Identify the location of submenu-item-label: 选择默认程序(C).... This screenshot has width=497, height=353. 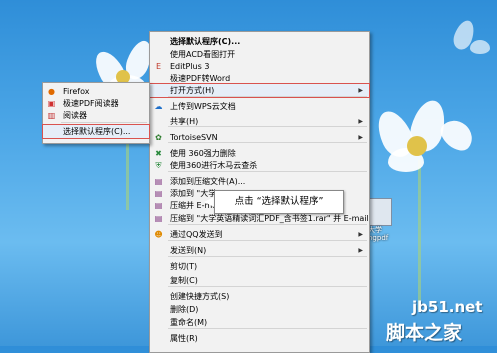
(97, 131).